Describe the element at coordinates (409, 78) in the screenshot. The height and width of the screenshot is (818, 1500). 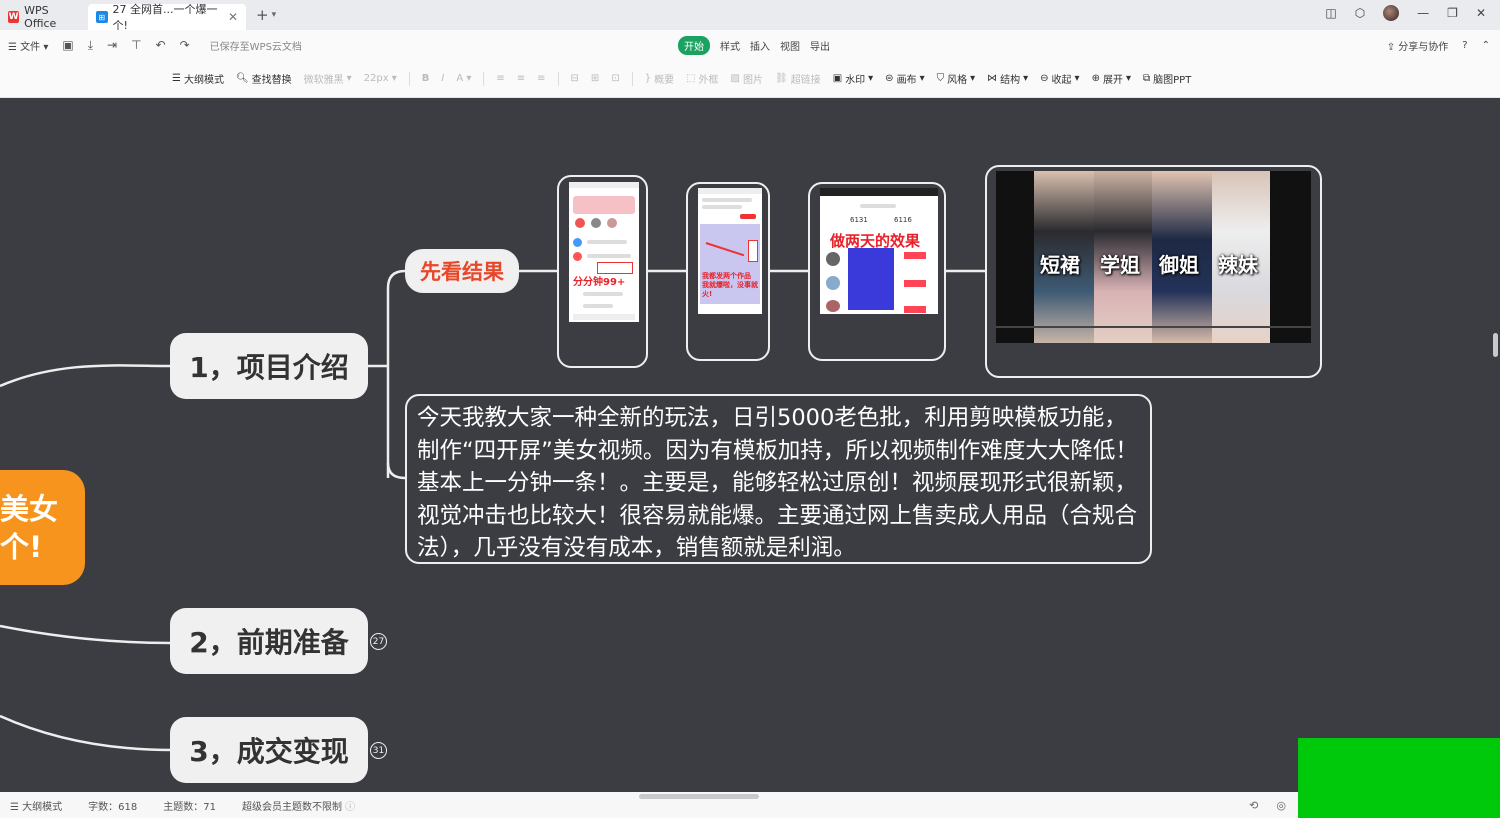
I see `divider` at that location.